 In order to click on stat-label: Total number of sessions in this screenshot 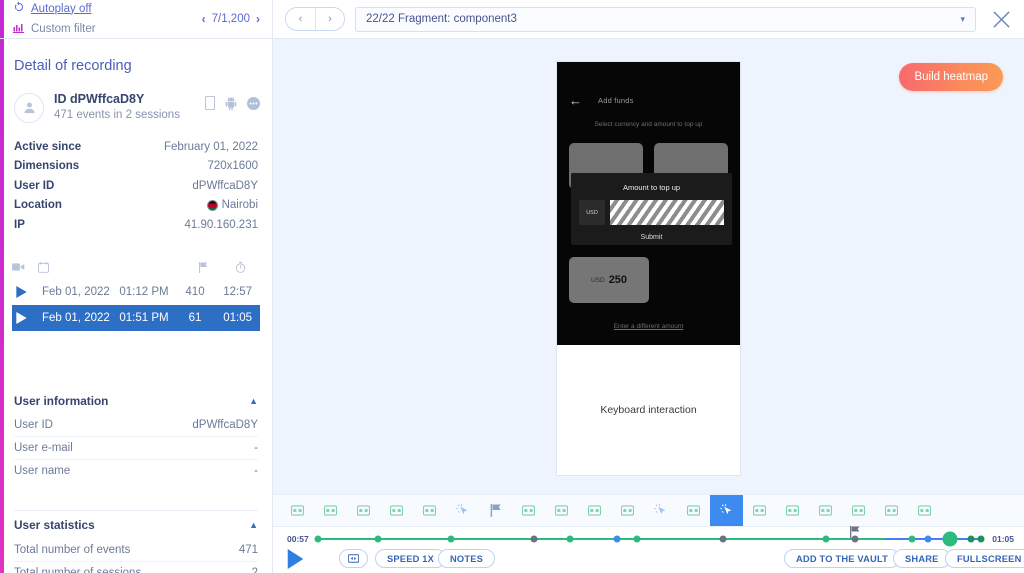, I will do `click(78, 569)`.